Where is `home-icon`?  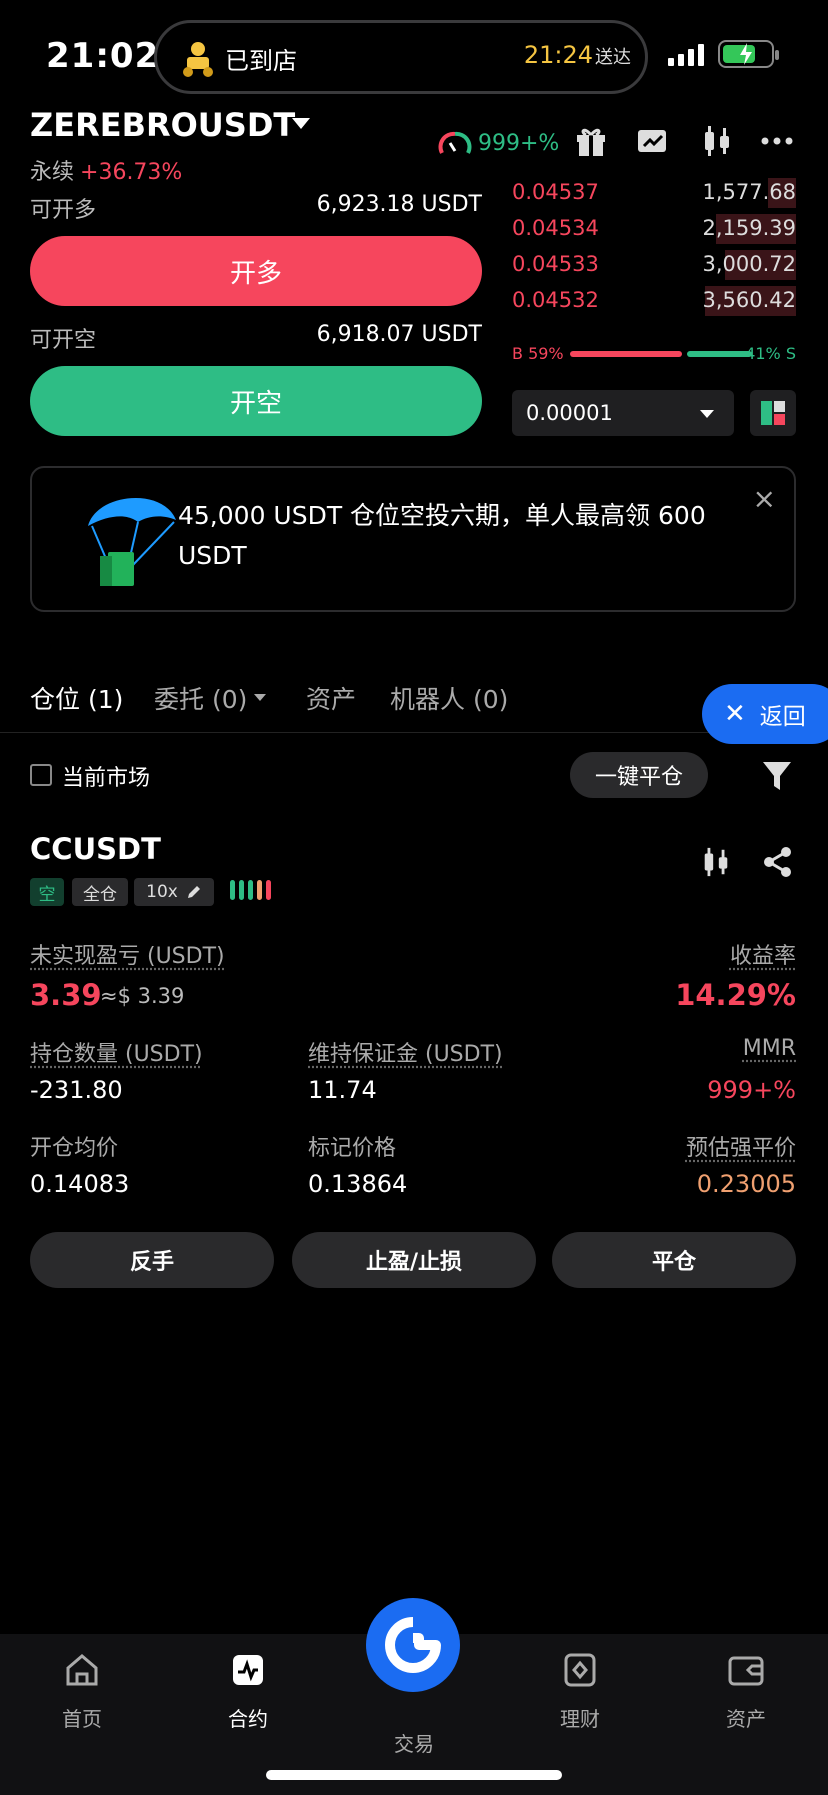 home-icon is located at coordinates (82, 1670).